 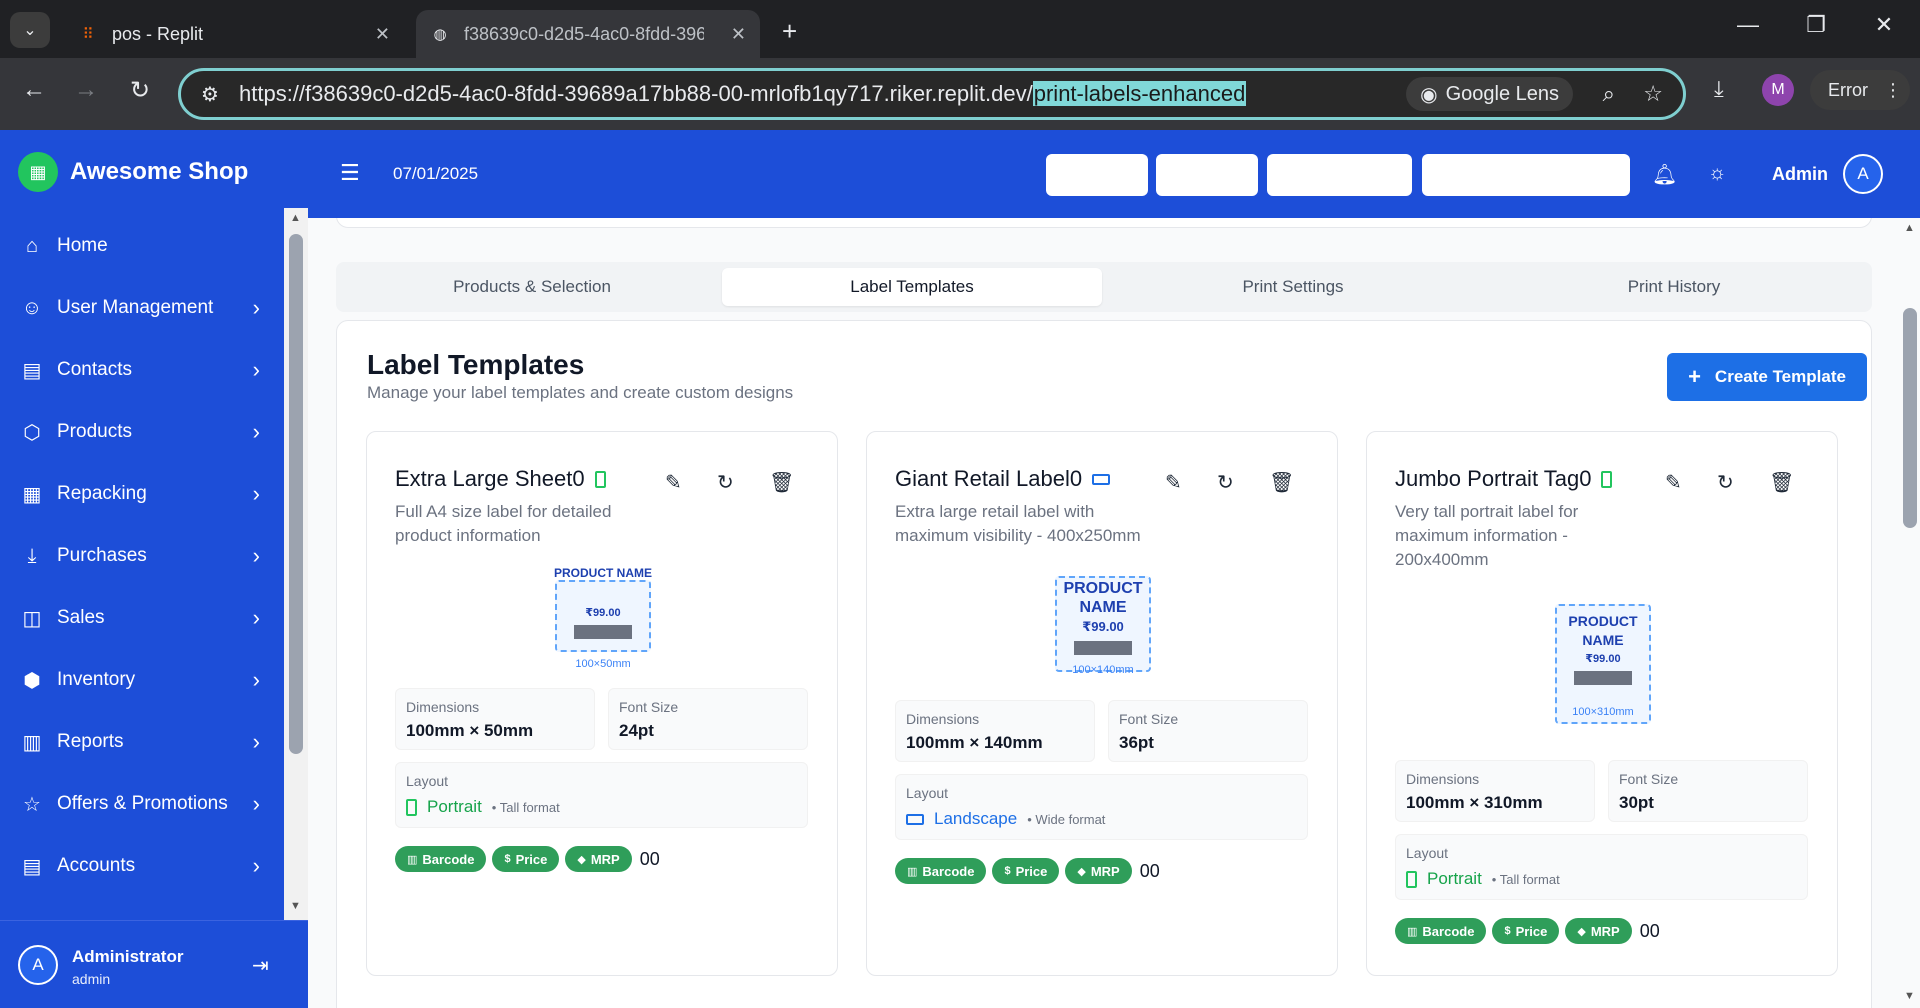 I want to click on sidebar-item-label: Products, so click(x=94, y=431).